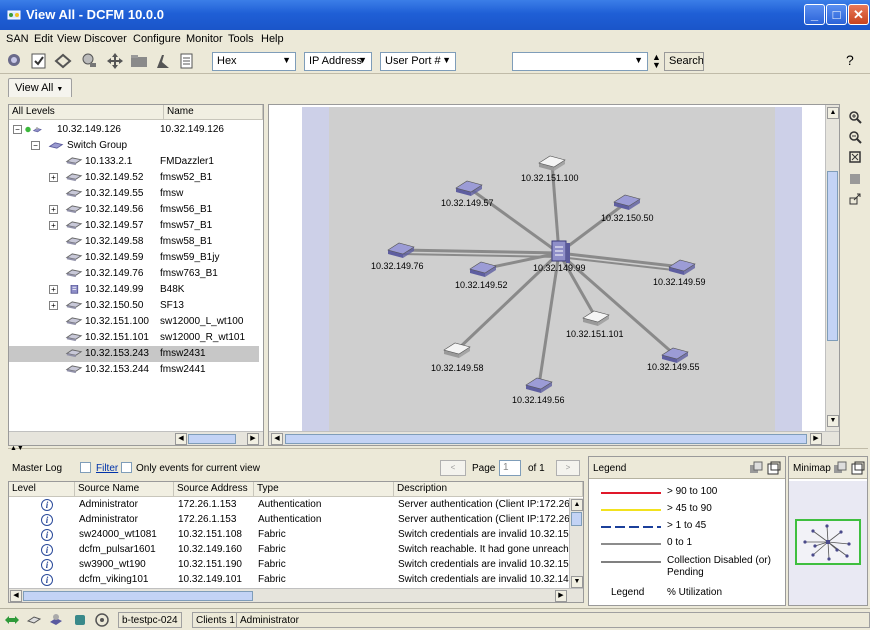 The width and height of the screenshot is (870, 630). What do you see at coordinates (134, 322) in the screenshot?
I see `tree-row: 10.32.151.100 sw12000_L_wt100` at bounding box center [134, 322].